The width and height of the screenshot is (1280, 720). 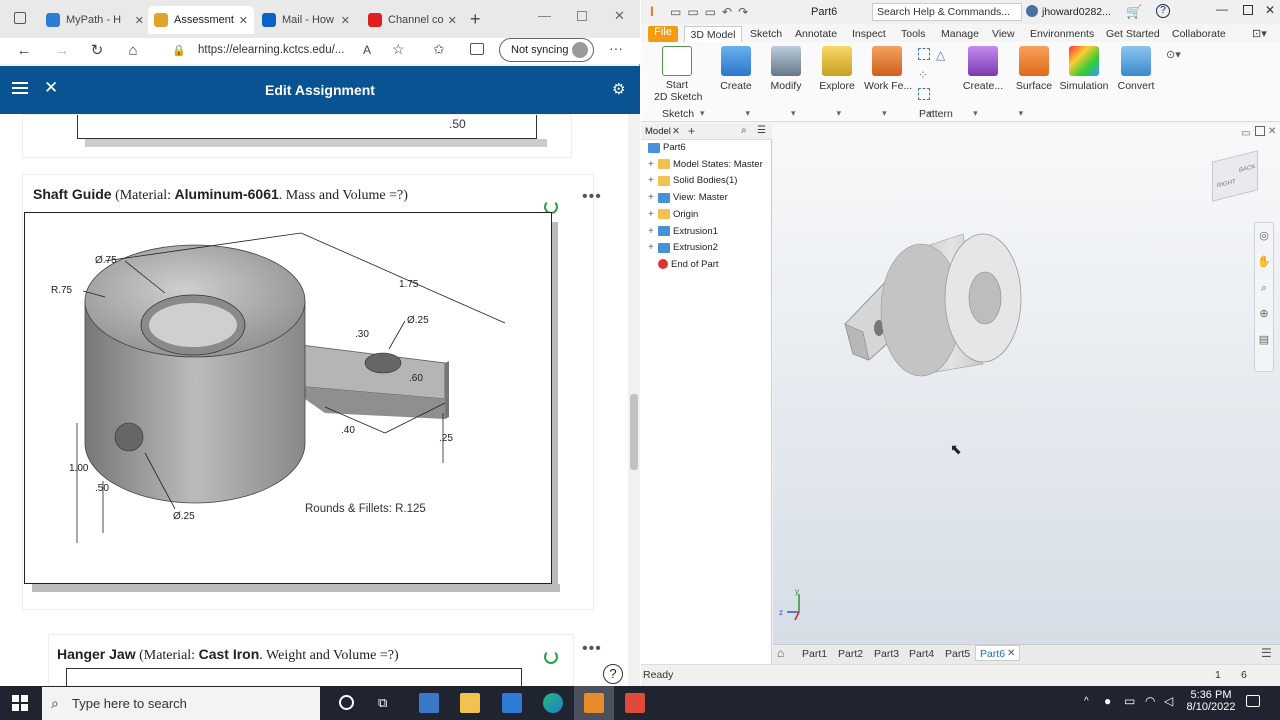 I want to click on tab-assessment: Assessment ✕, so click(x=201, y=20).